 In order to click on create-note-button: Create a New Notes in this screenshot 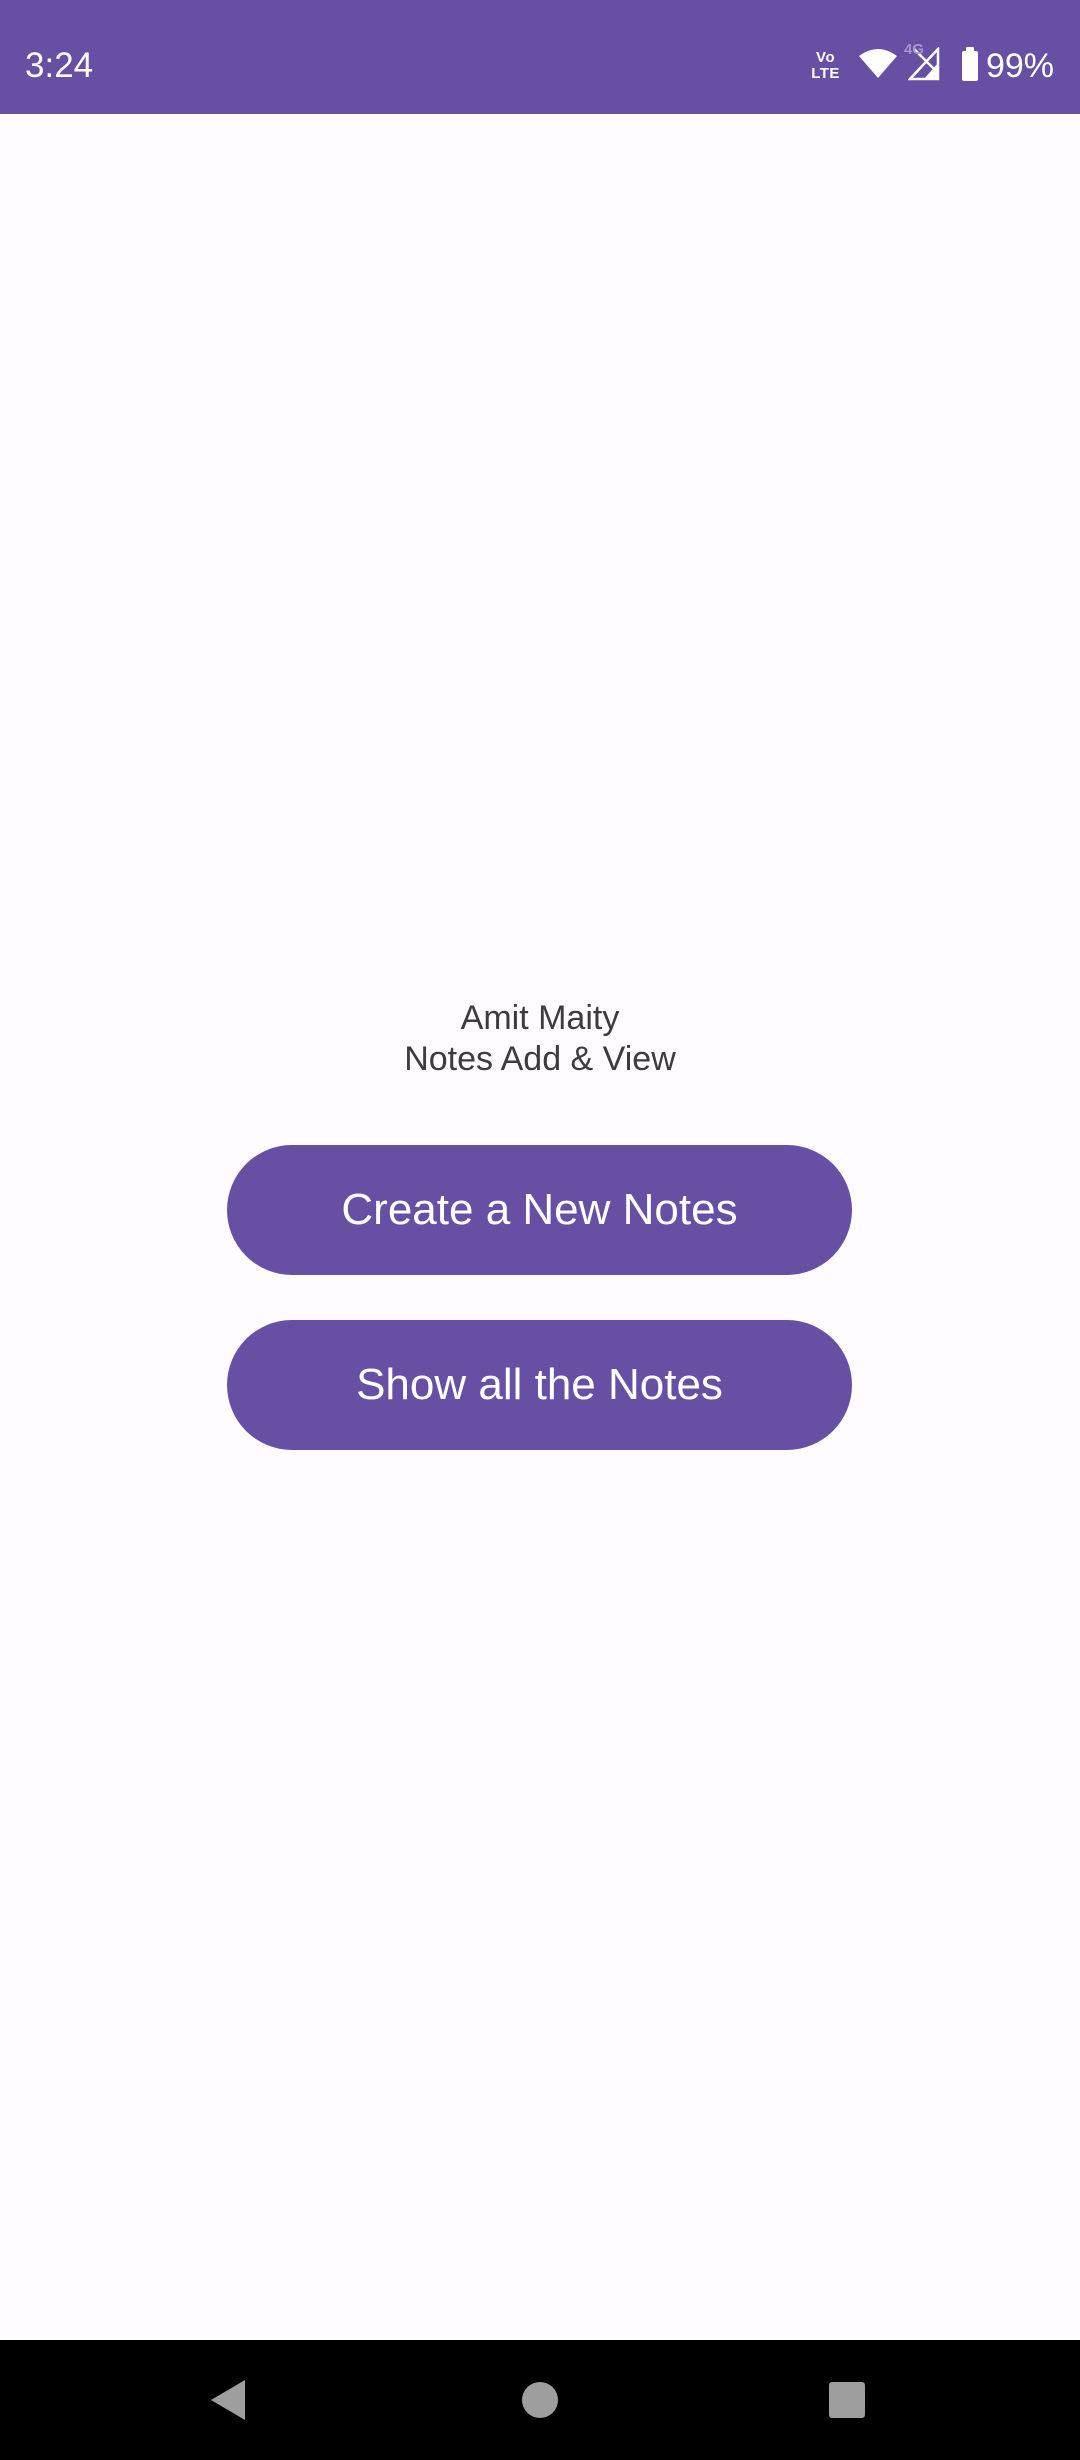, I will do `click(539, 1210)`.